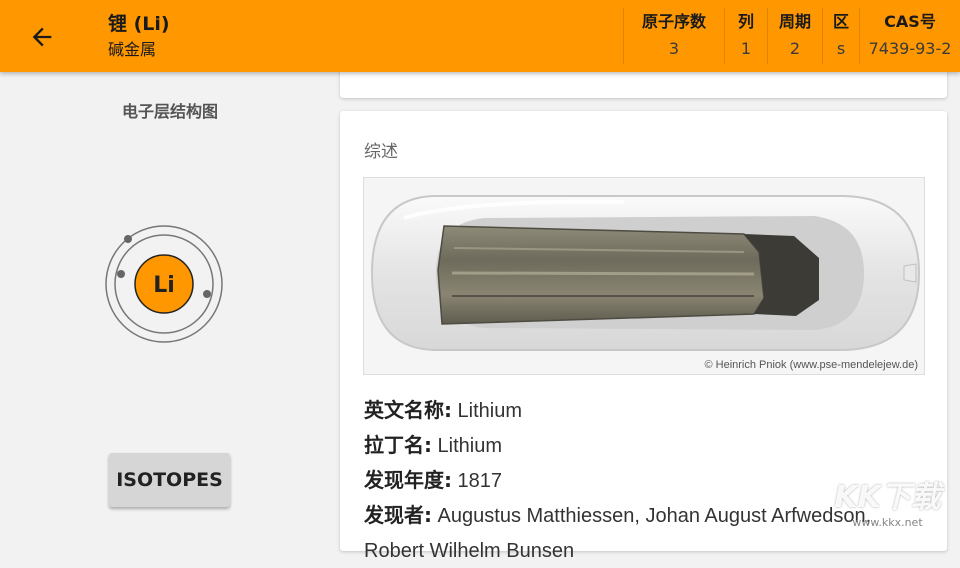 Image resolution: width=960 pixels, height=568 pixels. What do you see at coordinates (408, 410) in the screenshot?
I see `info-label: 英文名称:` at bounding box center [408, 410].